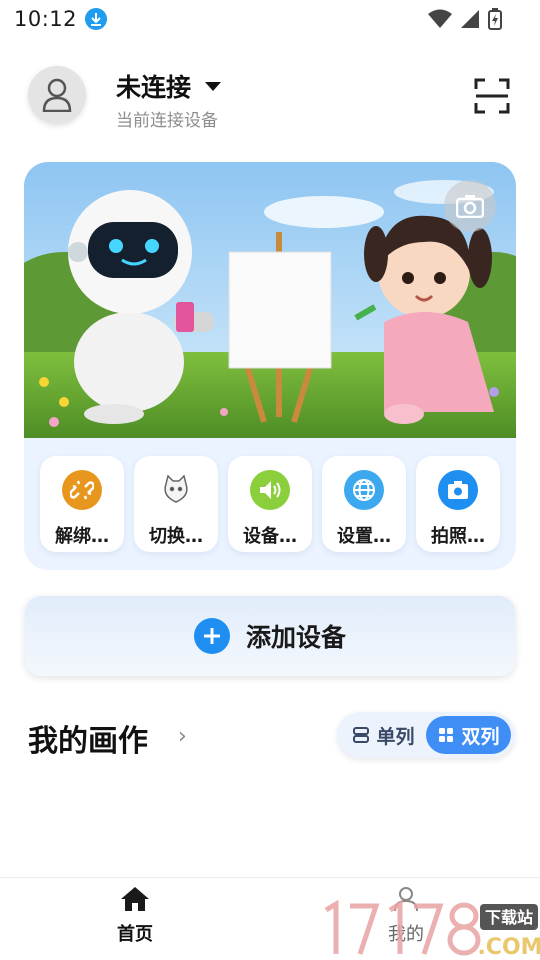  I want to click on status-time: 10:12, so click(46, 19).